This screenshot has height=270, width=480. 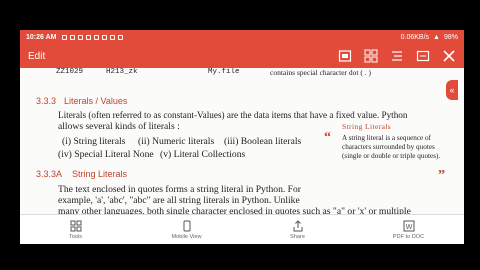 I want to click on app-toolbar: Edit, so click(x=242, y=56).